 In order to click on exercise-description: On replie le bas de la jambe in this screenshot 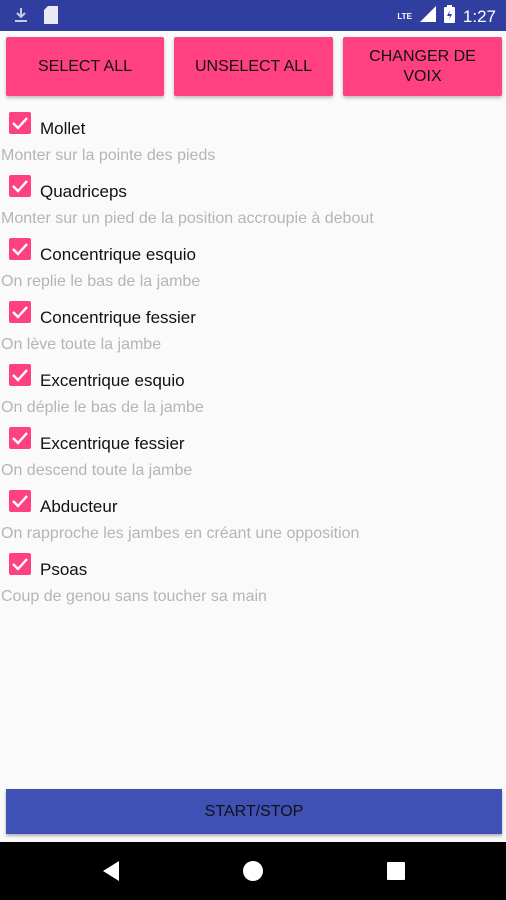, I will do `click(101, 281)`.